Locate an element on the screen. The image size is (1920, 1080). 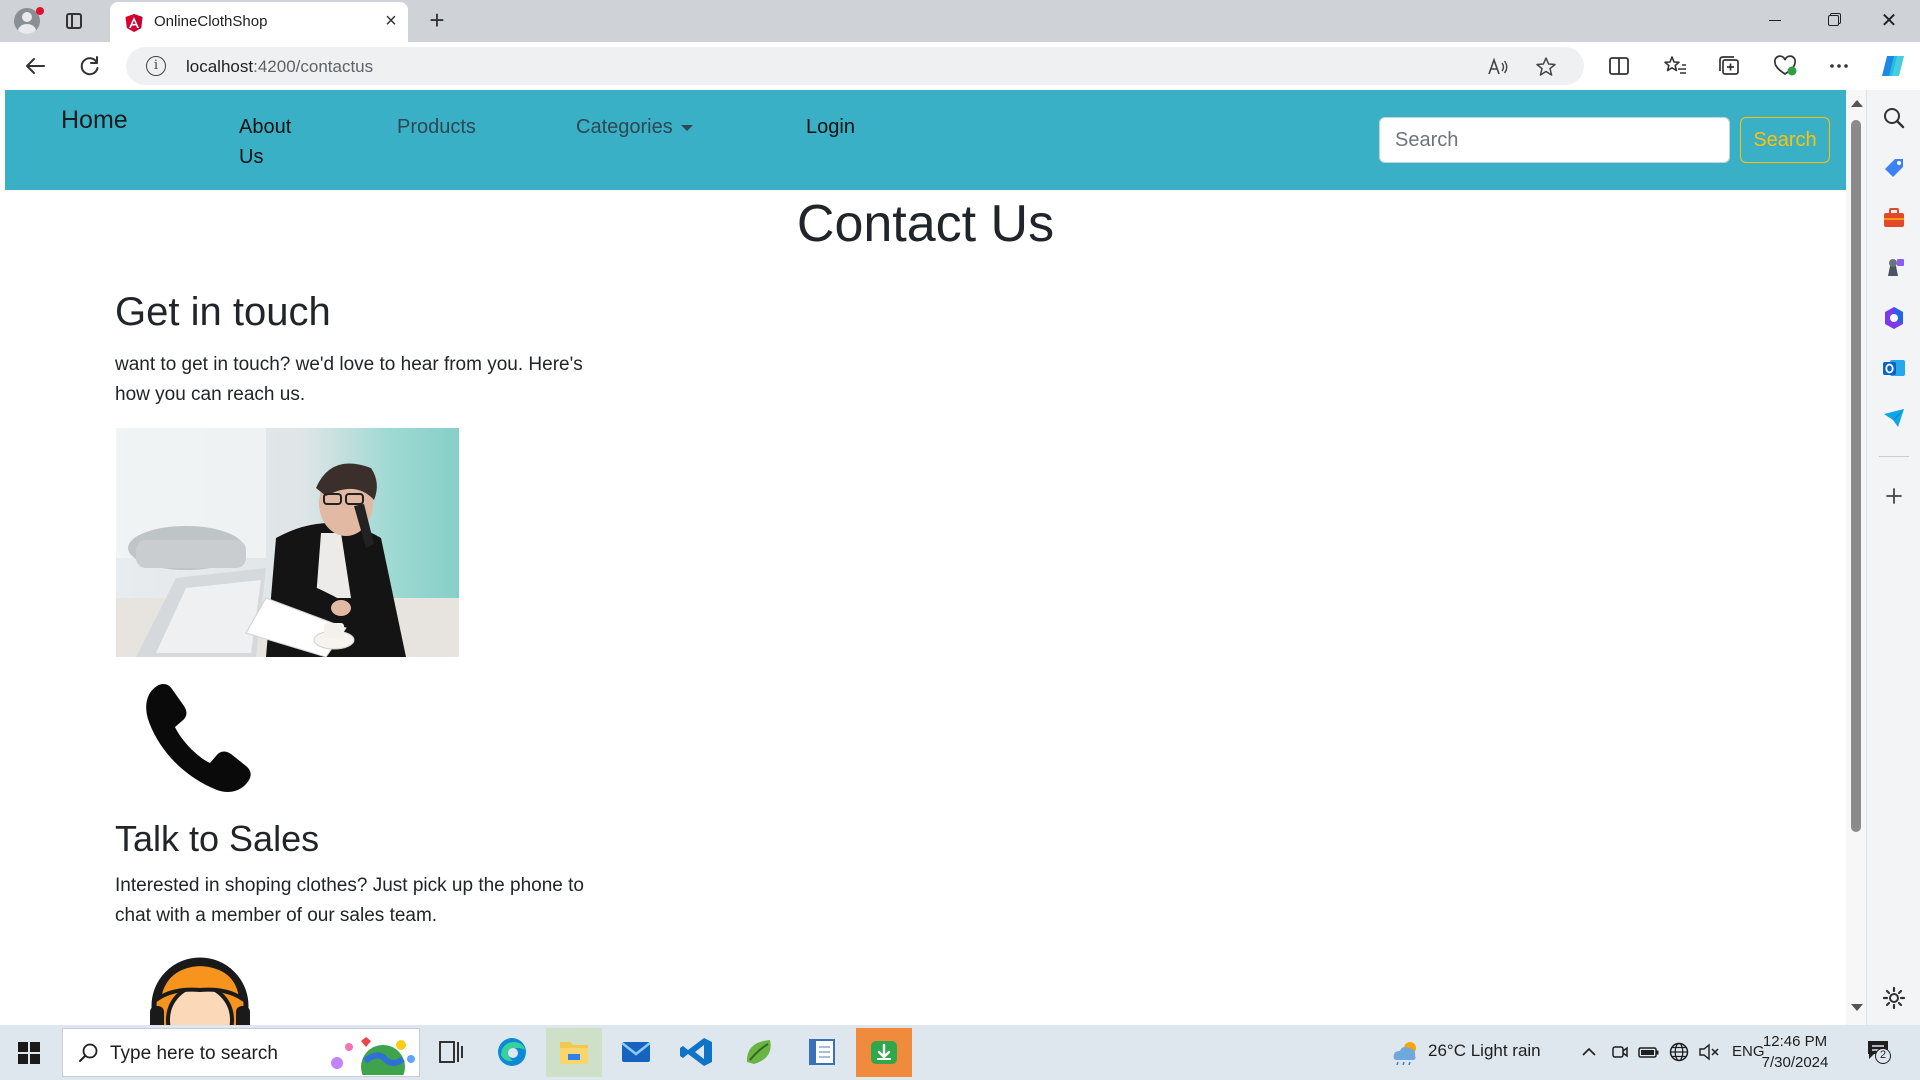
nav-link-about-us: About Us is located at coordinates (274, 142).